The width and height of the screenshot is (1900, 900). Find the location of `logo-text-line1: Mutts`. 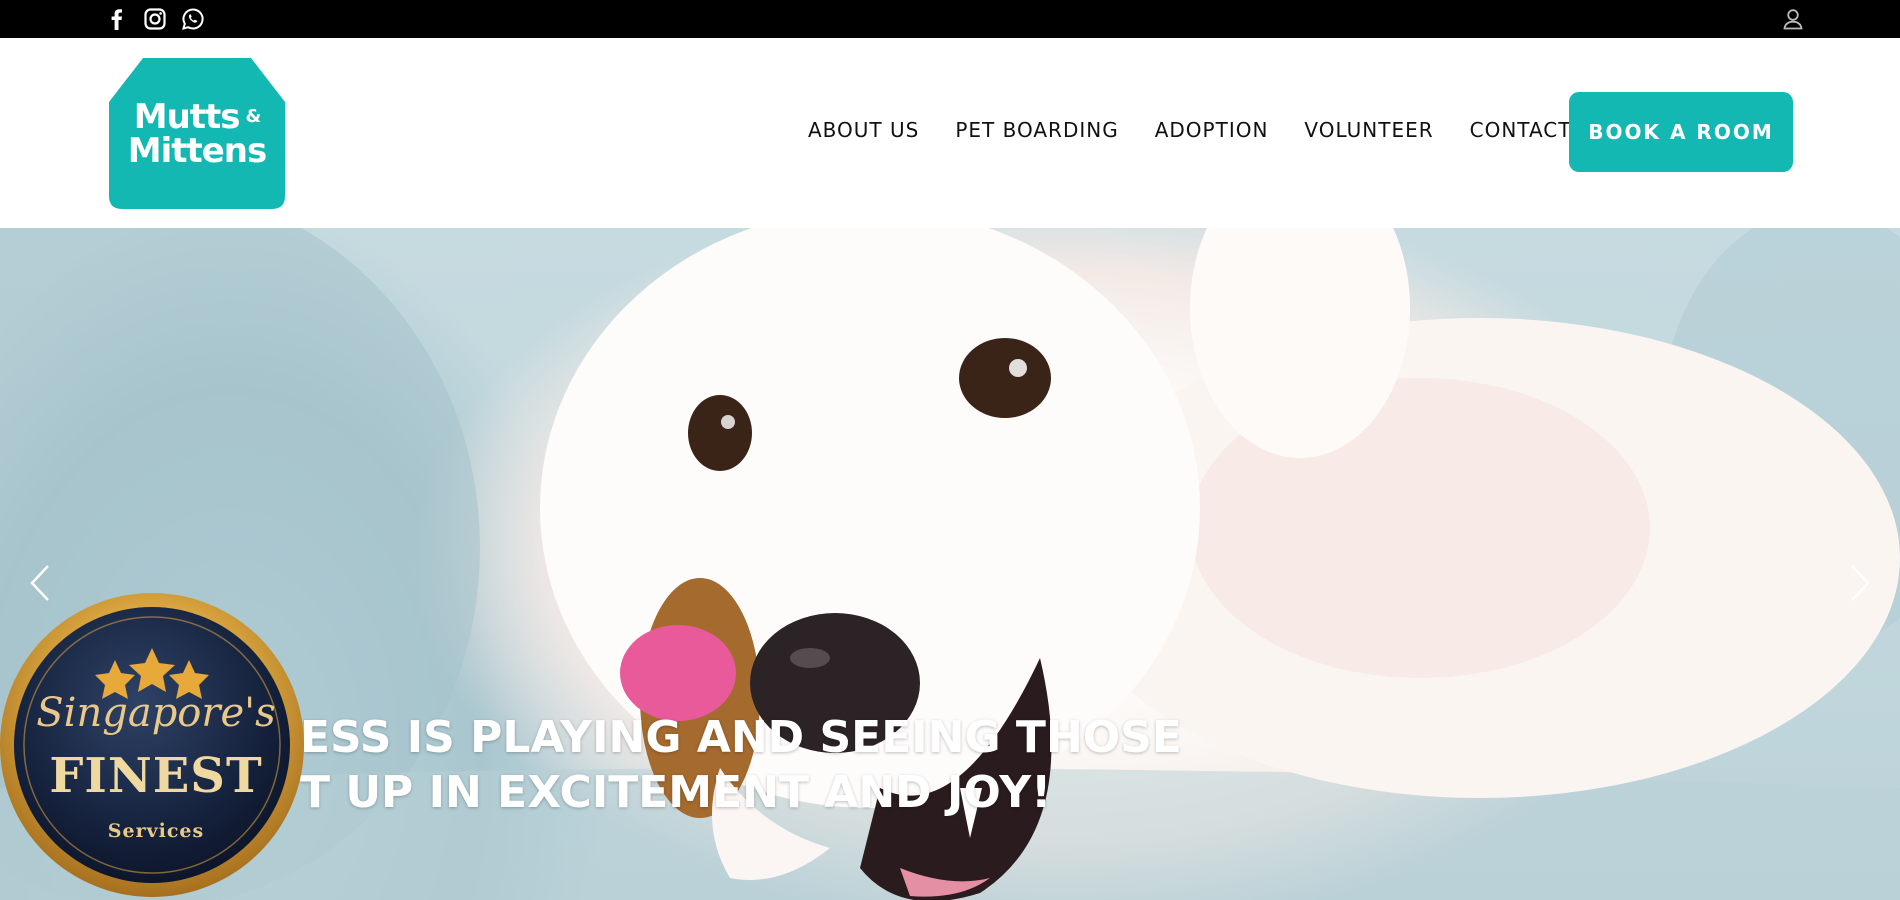

logo-text-line1: Mutts is located at coordinates (187, 116).